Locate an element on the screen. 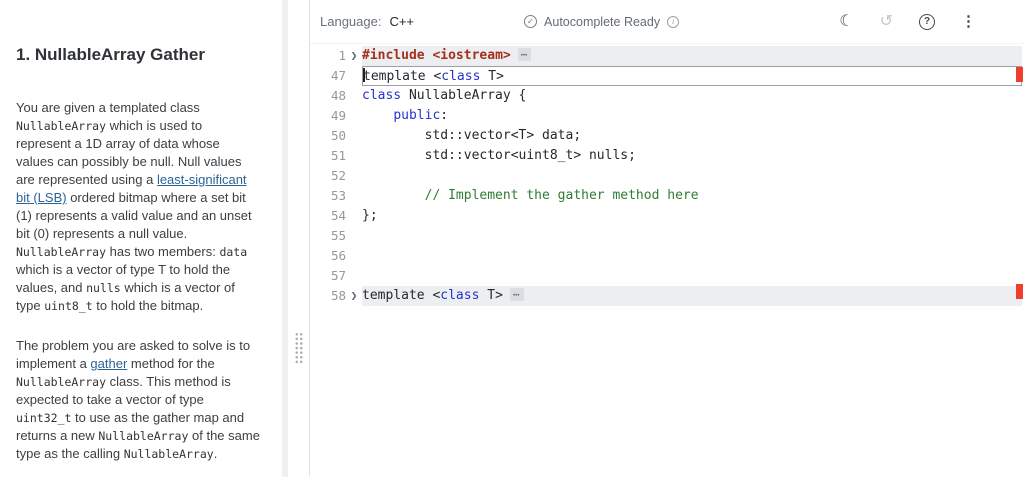  language-label: Language: is located at coordinates (351, 21).